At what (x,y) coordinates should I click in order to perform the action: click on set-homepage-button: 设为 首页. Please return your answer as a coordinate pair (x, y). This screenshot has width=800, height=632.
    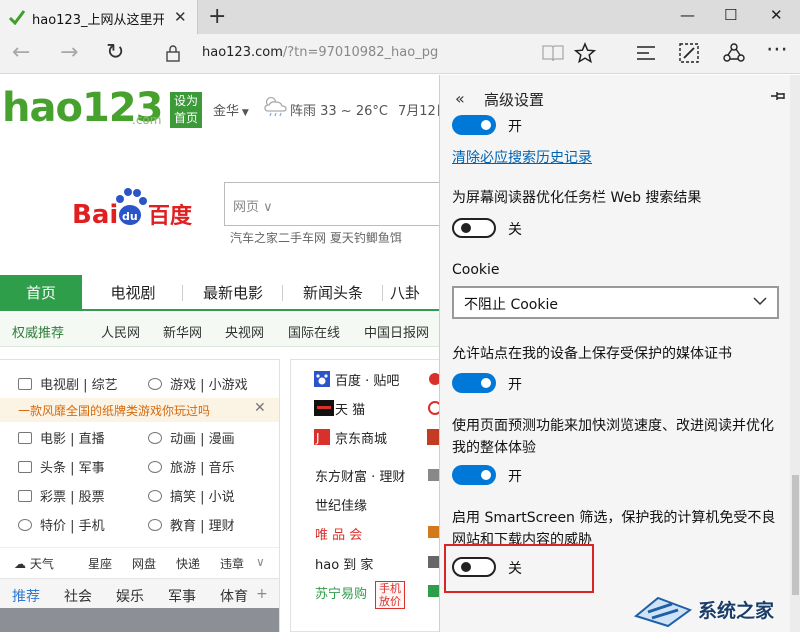
    Looking at the image, I should click on (186, 110).